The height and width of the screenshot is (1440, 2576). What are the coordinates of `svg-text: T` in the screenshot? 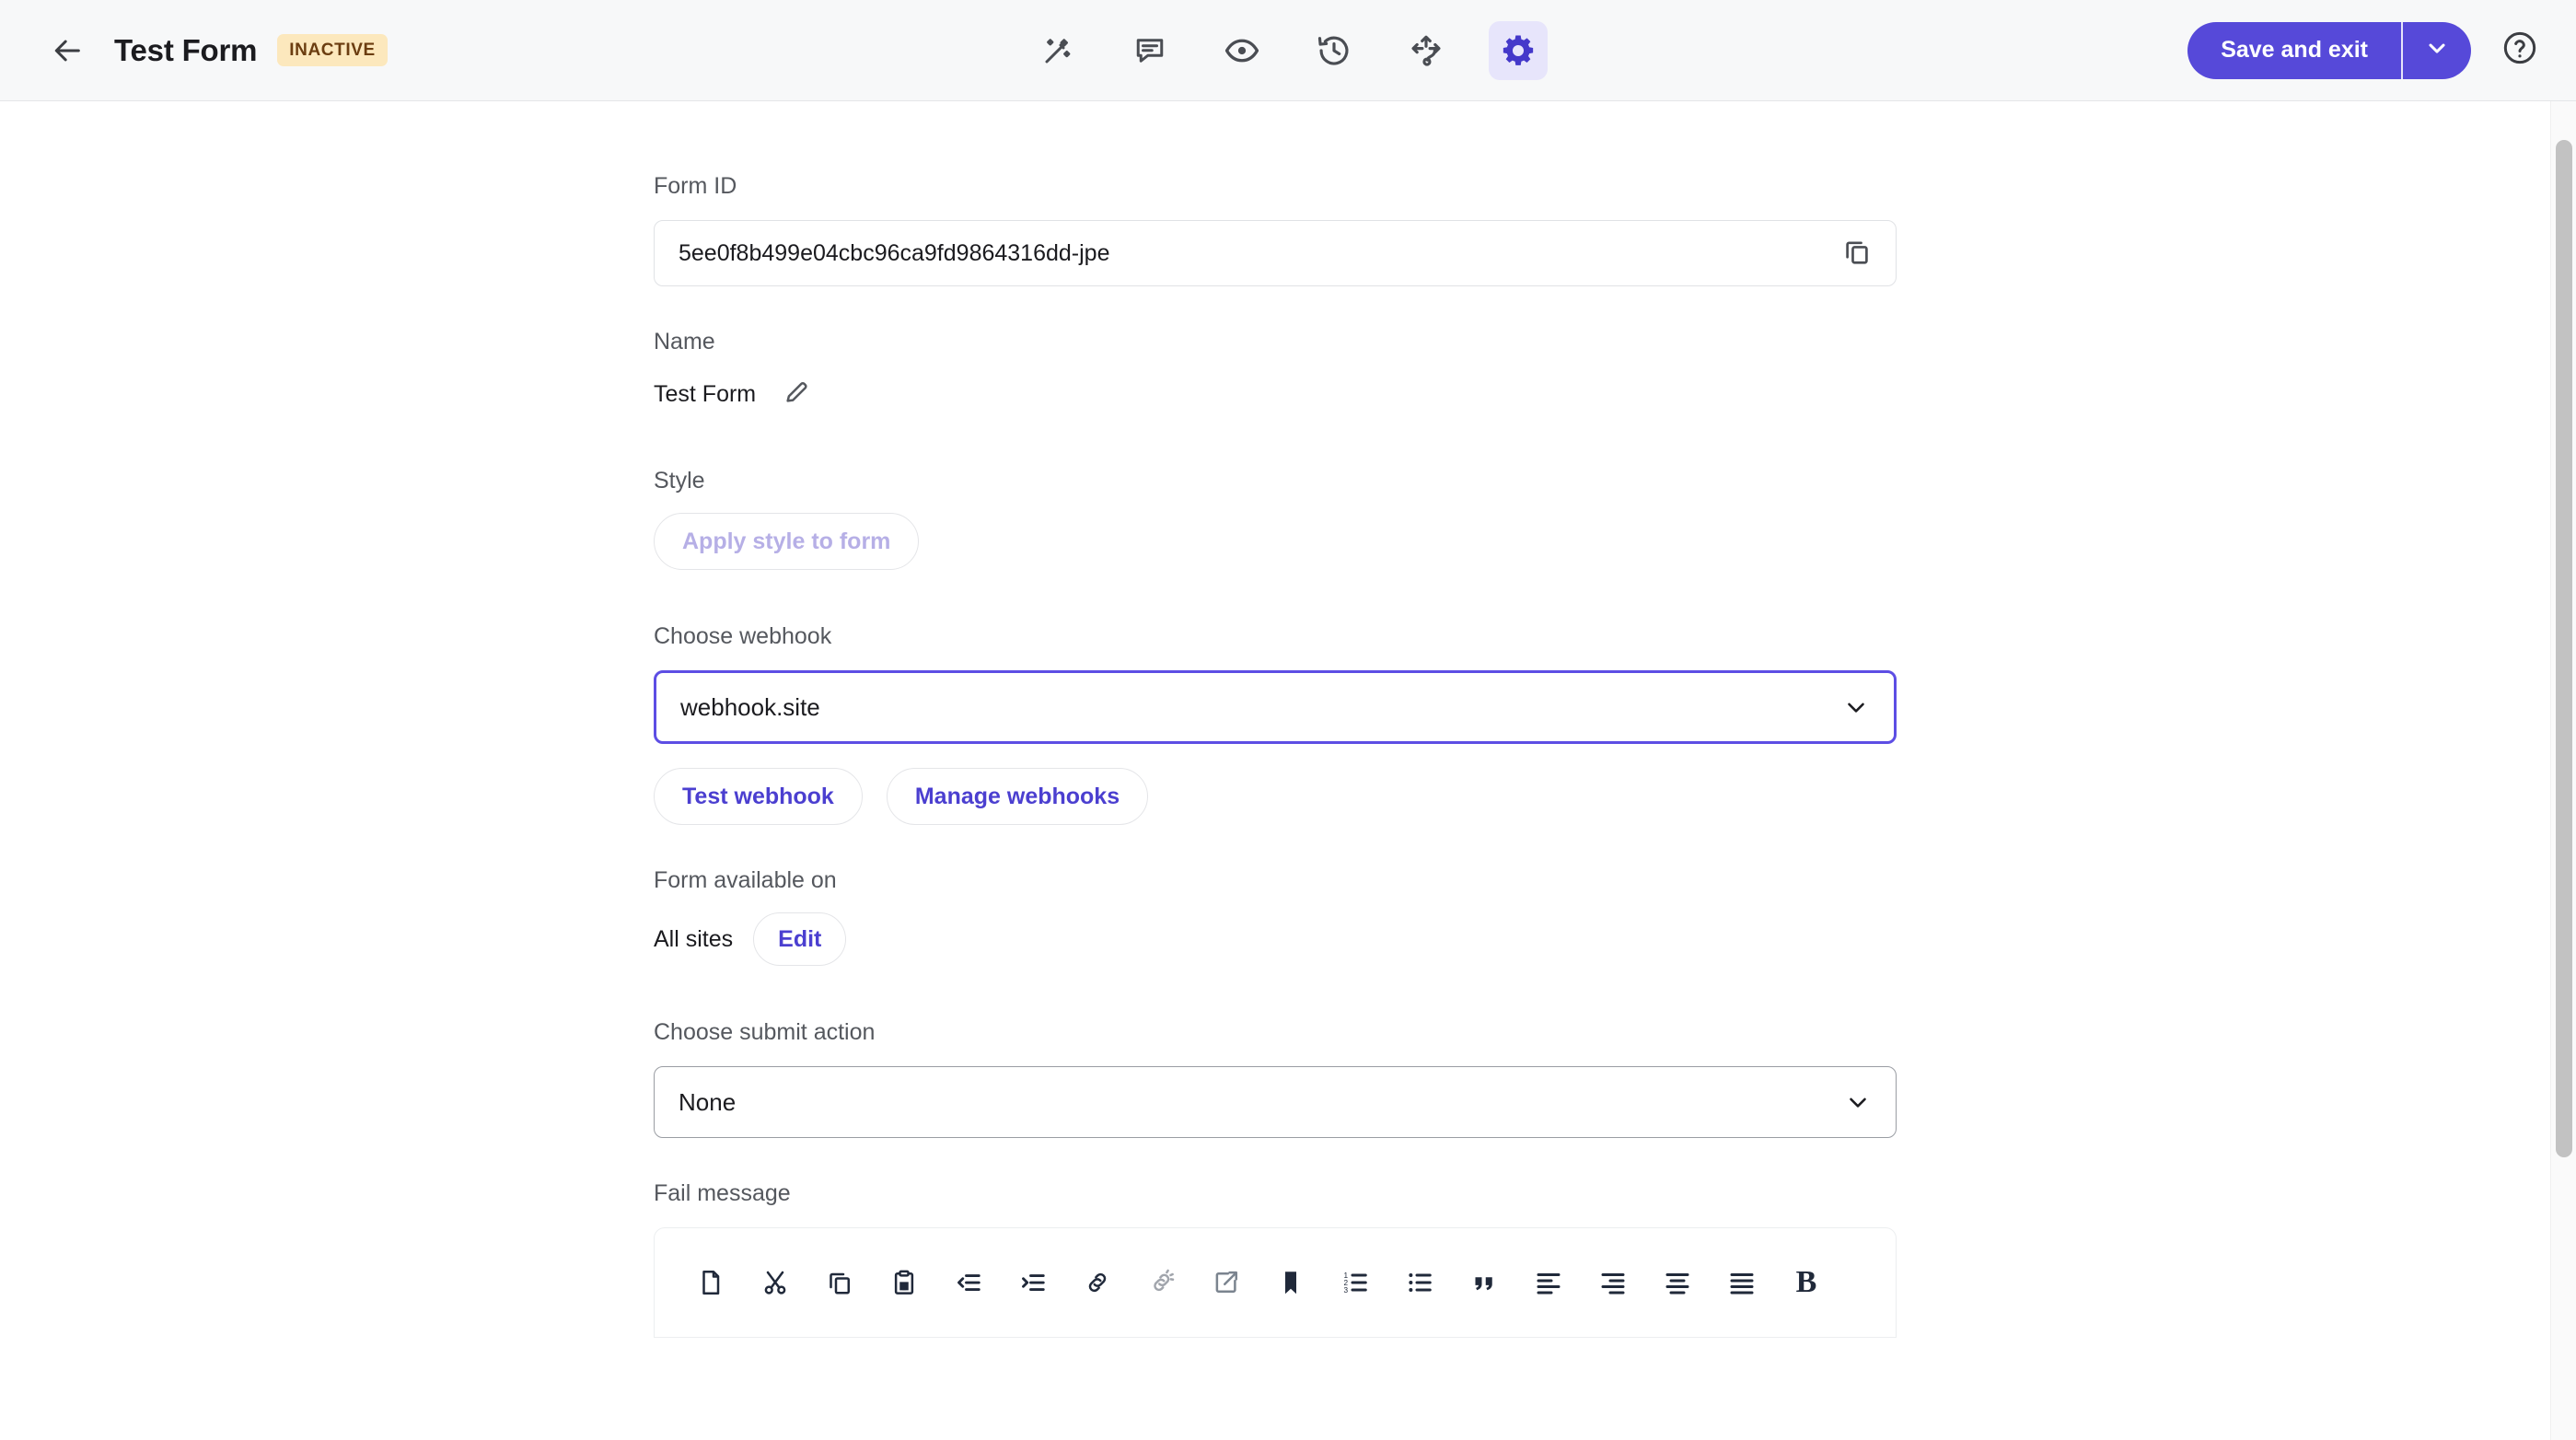 It's located at (904, 1287).